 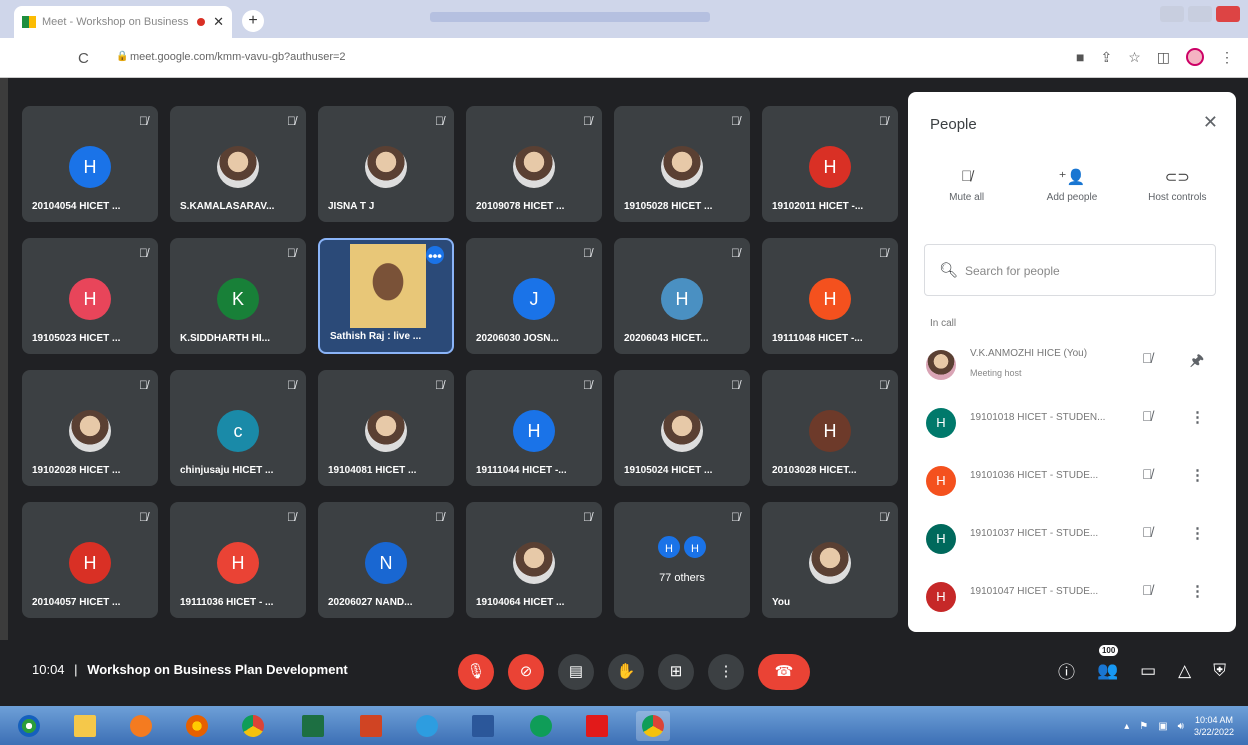 I want to click on flag-icon: ⚑, so click(x=1143, y=726).